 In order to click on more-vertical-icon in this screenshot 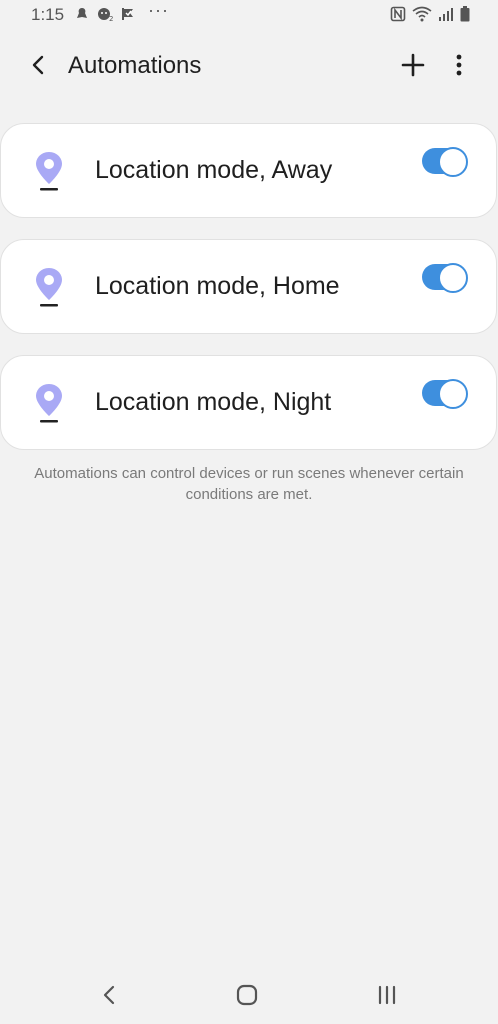, I will do `click(459, 65)`.